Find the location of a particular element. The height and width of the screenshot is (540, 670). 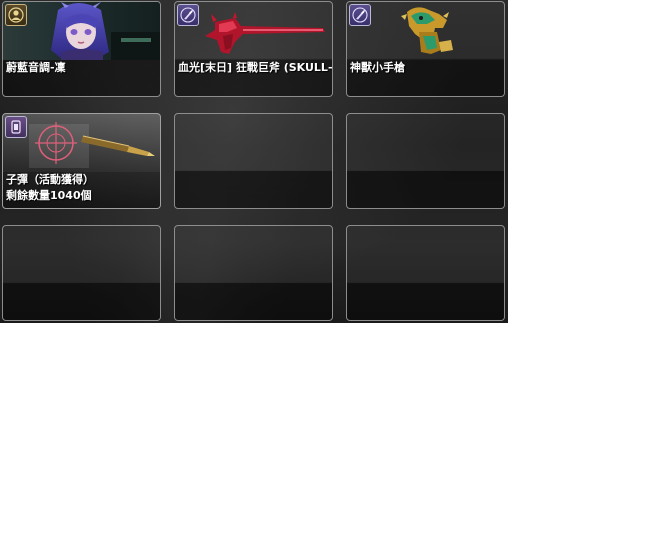

inventory-slot-1: 蔚藍音調-凜 is located at coordinates (81, 49).